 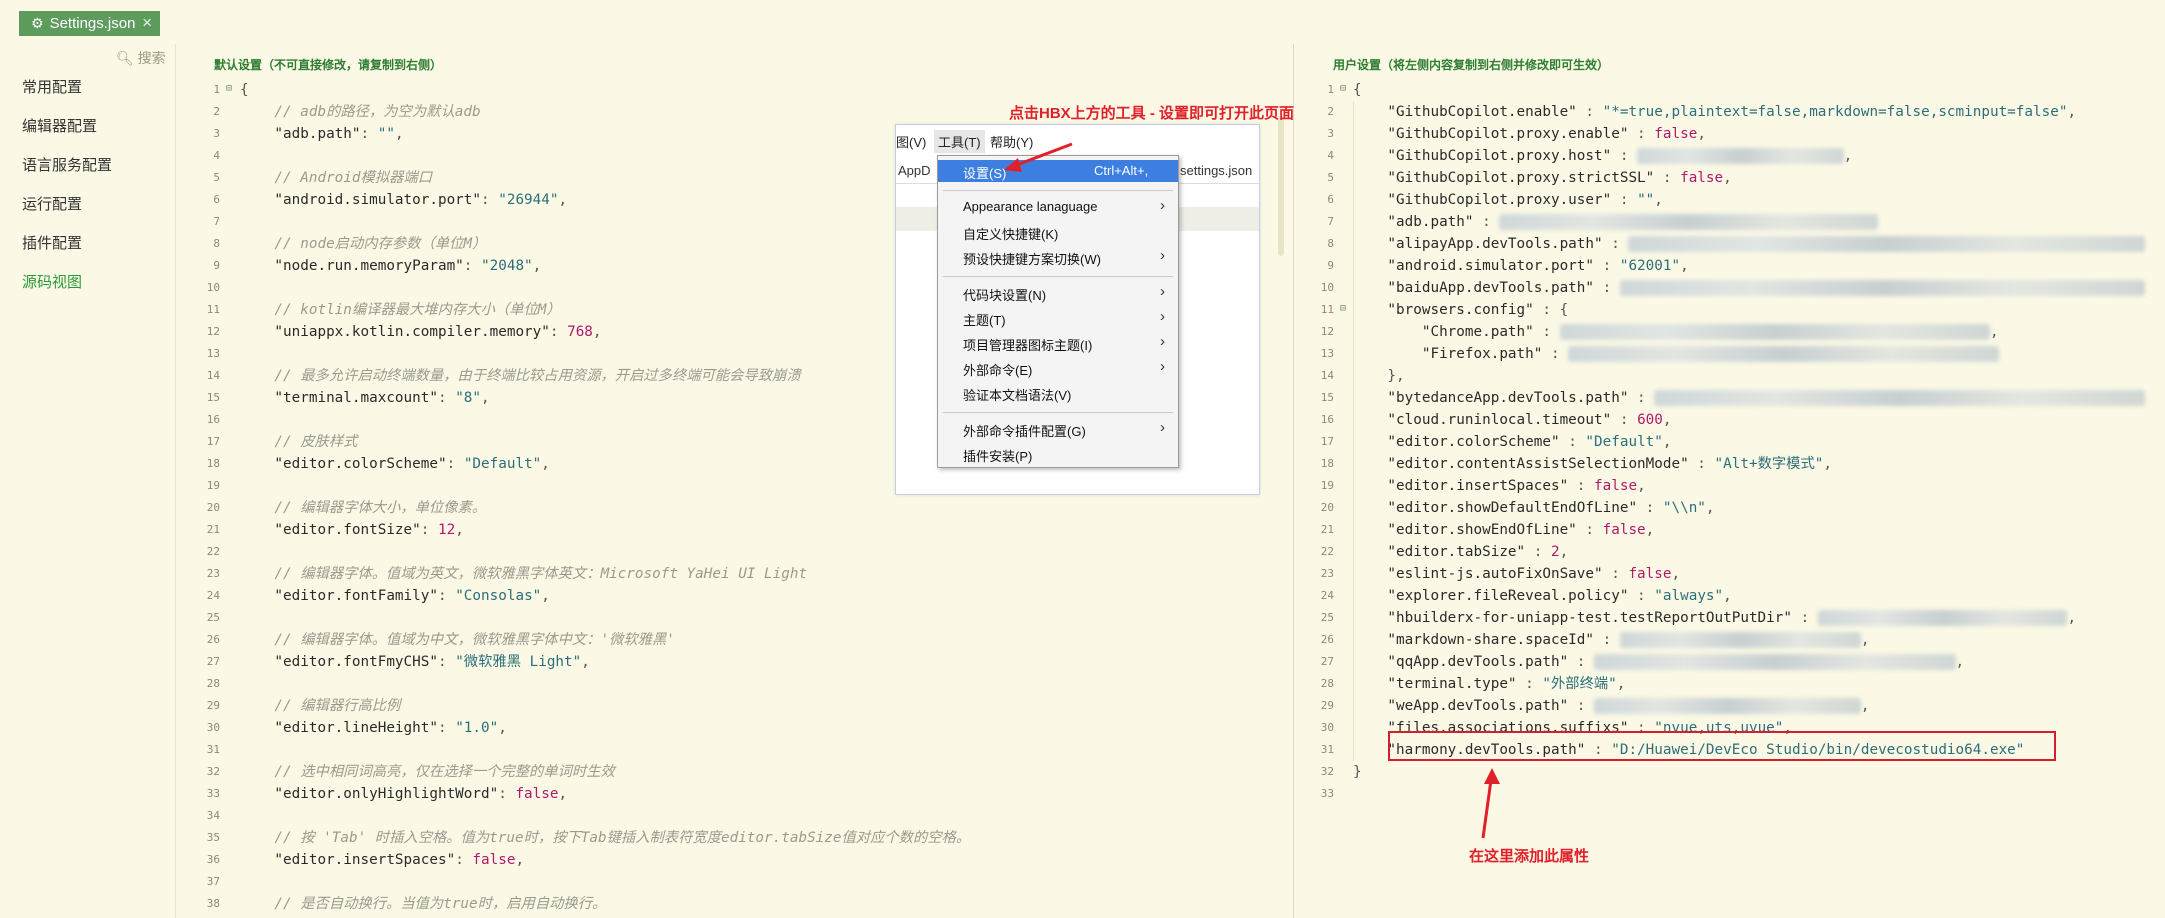 I want to click on annotation-bottom: 在这里添加此属性, so click(x=1529, y=856).